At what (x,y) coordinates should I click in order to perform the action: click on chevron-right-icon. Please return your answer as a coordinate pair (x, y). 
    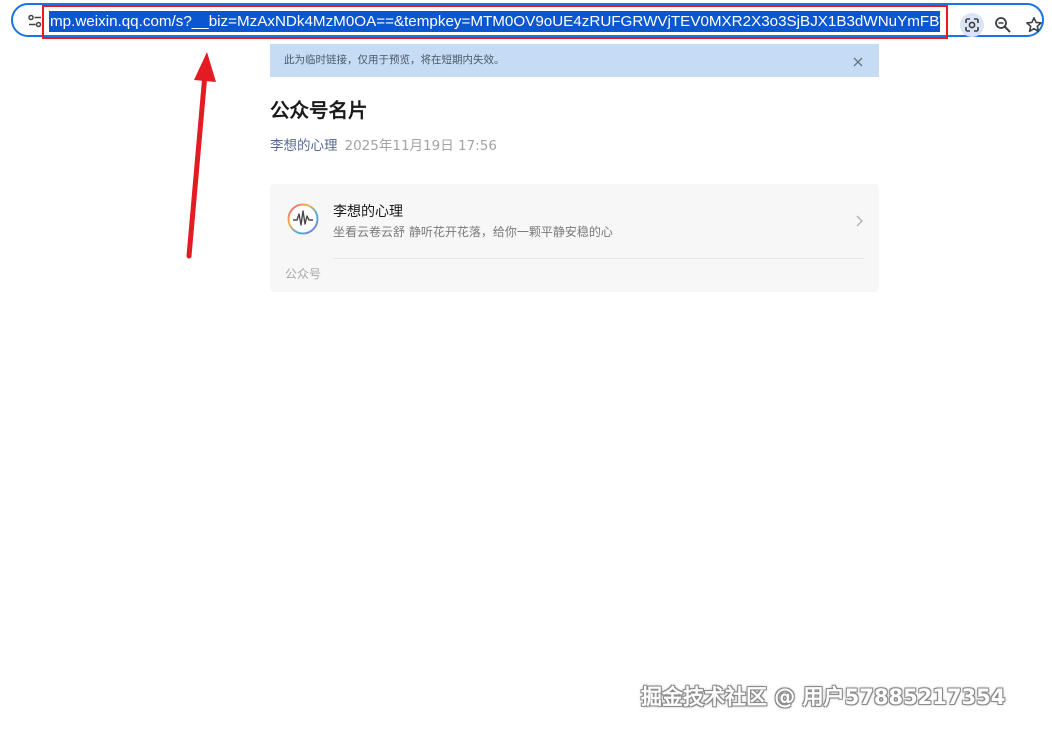
    Looking at the image, I should click on (860, 220).